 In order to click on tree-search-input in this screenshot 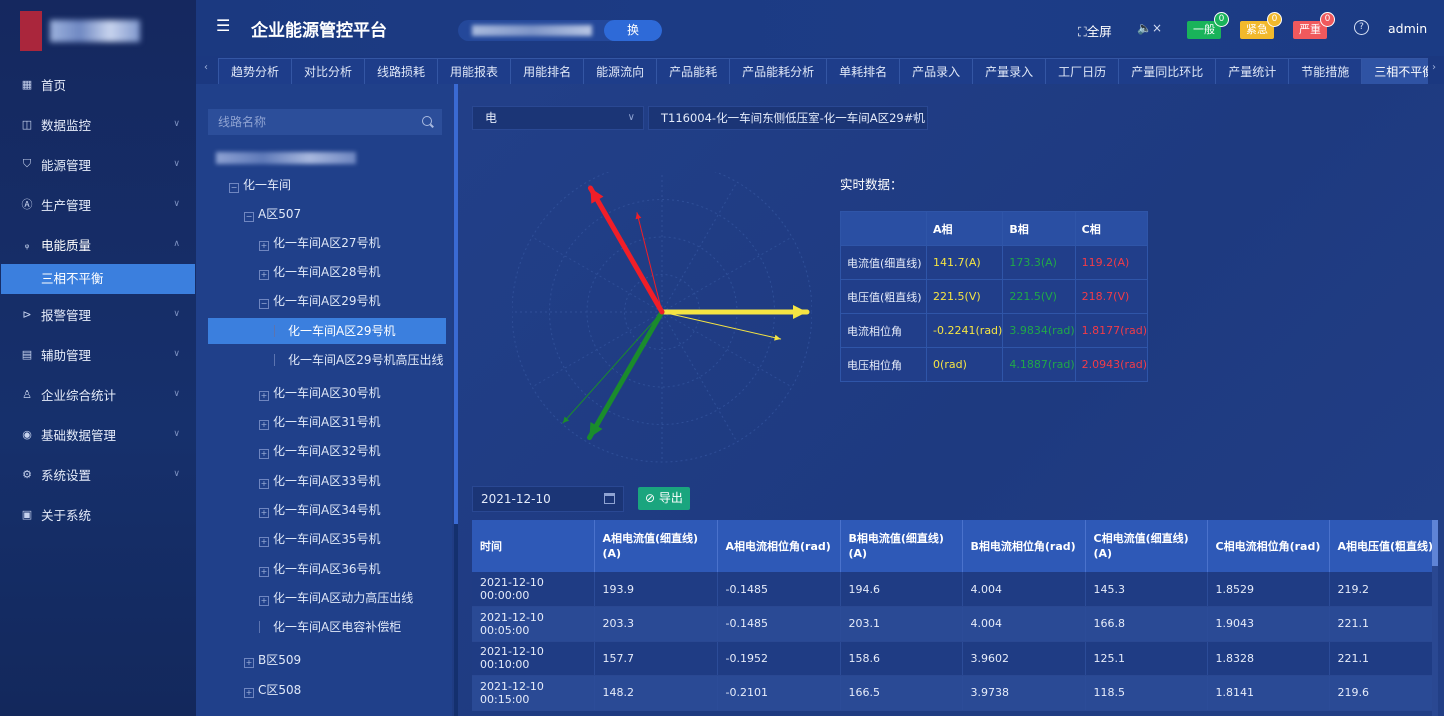, I will do `click(325, 122)`.